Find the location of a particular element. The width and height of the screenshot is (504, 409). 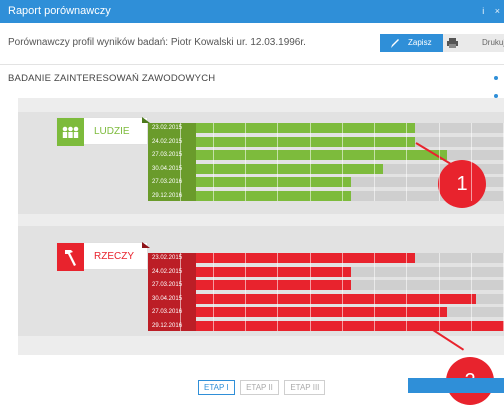

category-ludzie: LUDZIE is located at coordinates (102, 131).